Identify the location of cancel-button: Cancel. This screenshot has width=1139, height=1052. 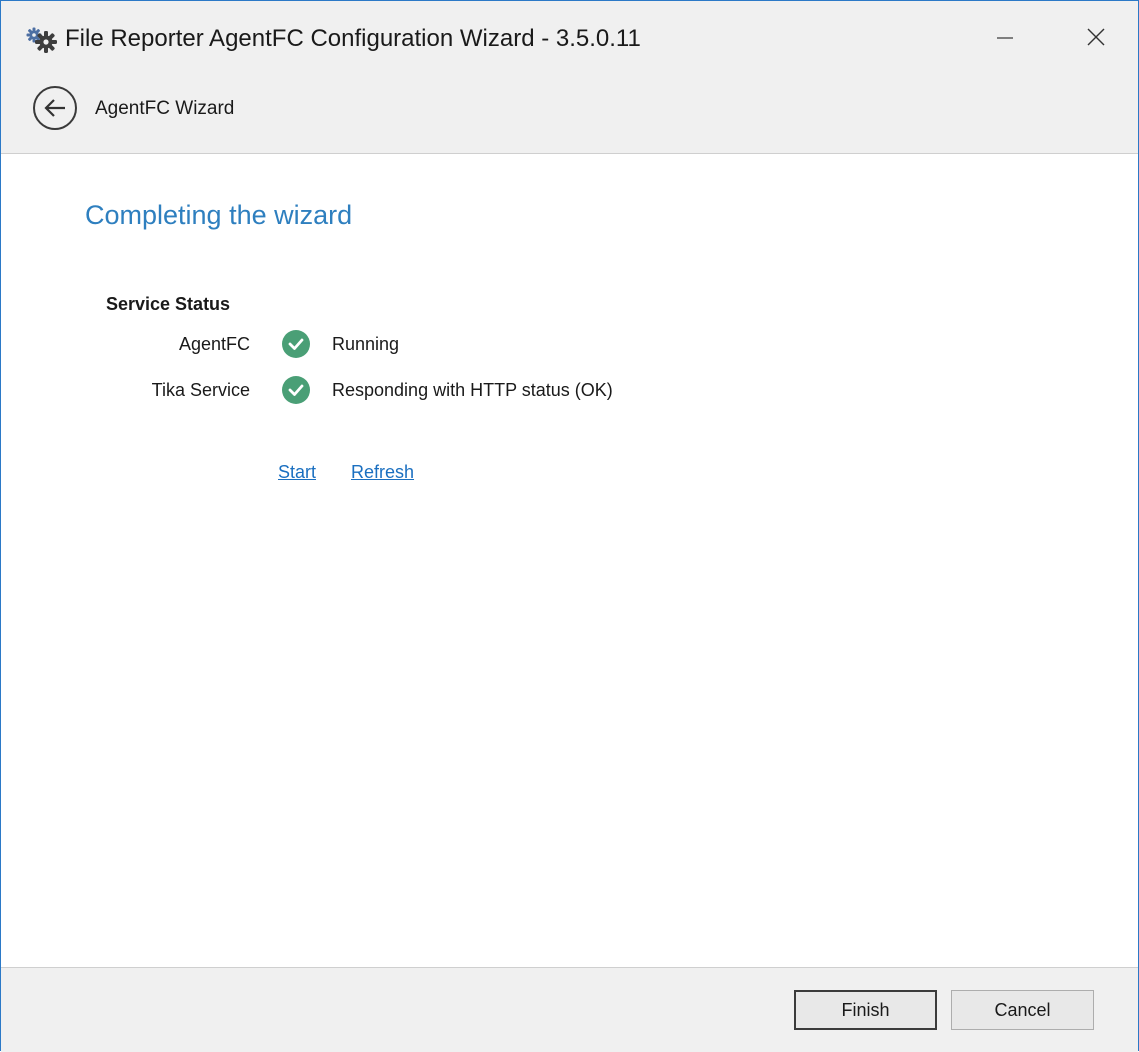
(1022, 1010).